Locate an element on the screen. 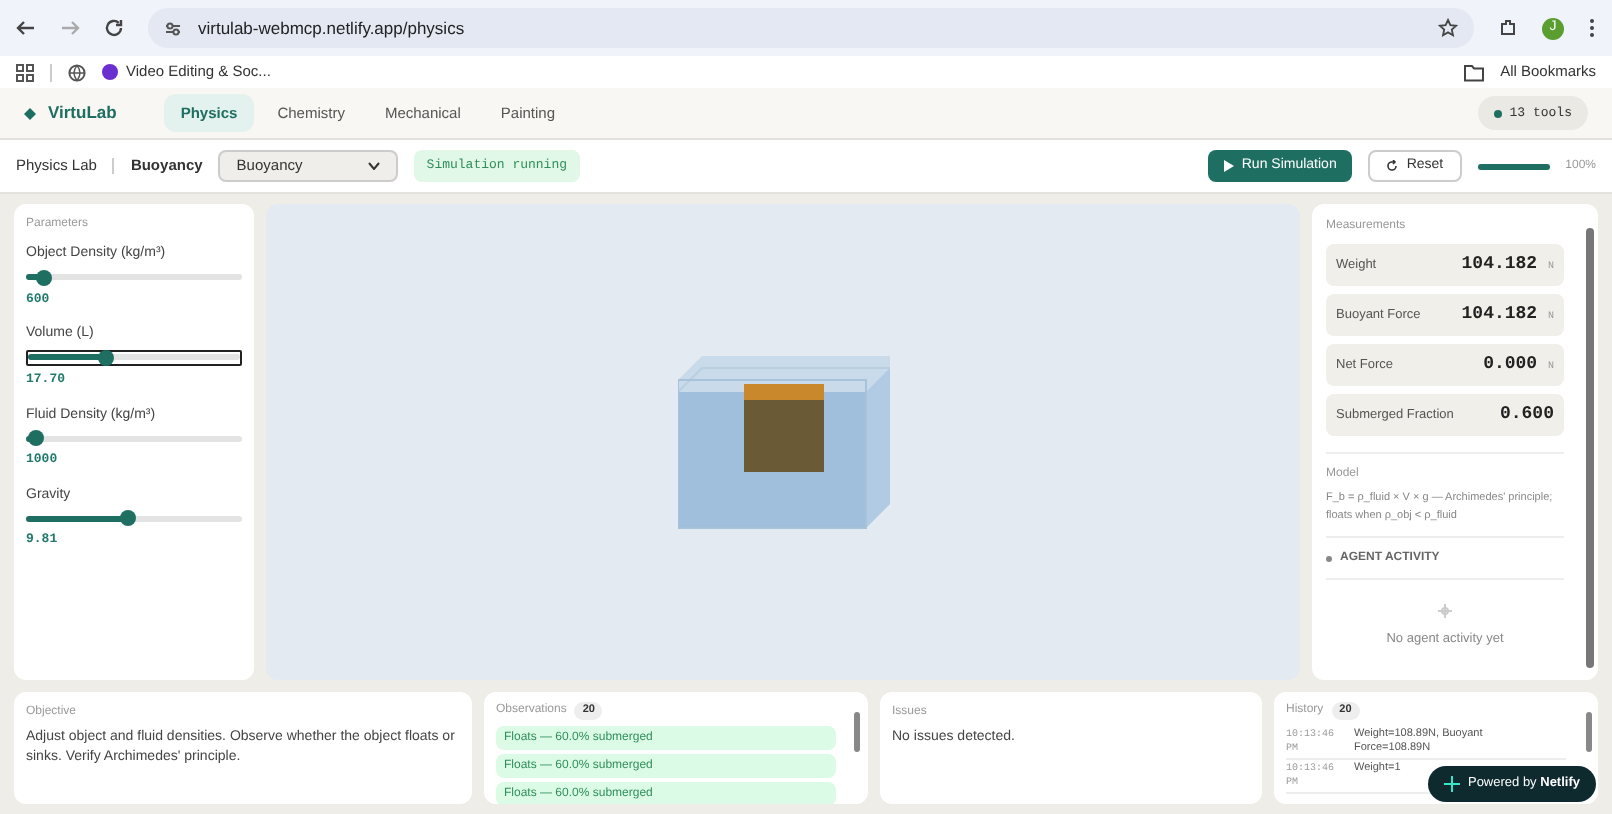  crosshair-icon is located at coordinates (1445, 611).